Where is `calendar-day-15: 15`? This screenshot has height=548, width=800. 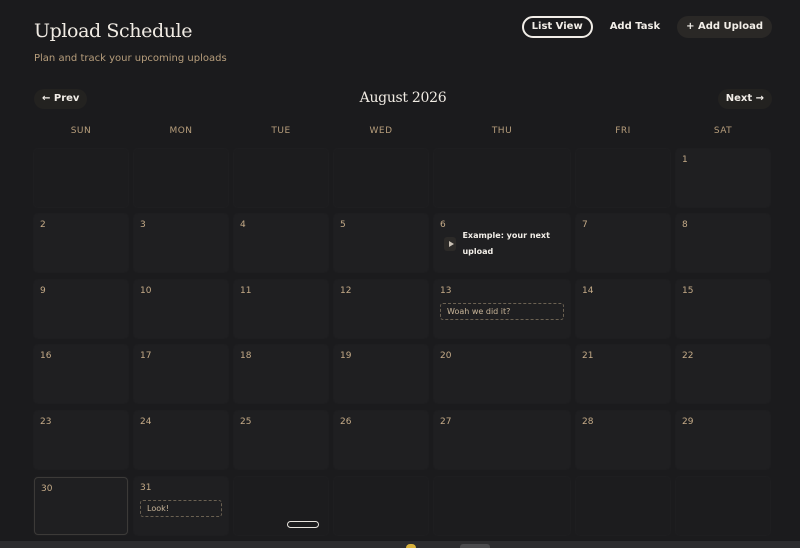 calendar-day-15: 15 is located at coordinates (723, 309).